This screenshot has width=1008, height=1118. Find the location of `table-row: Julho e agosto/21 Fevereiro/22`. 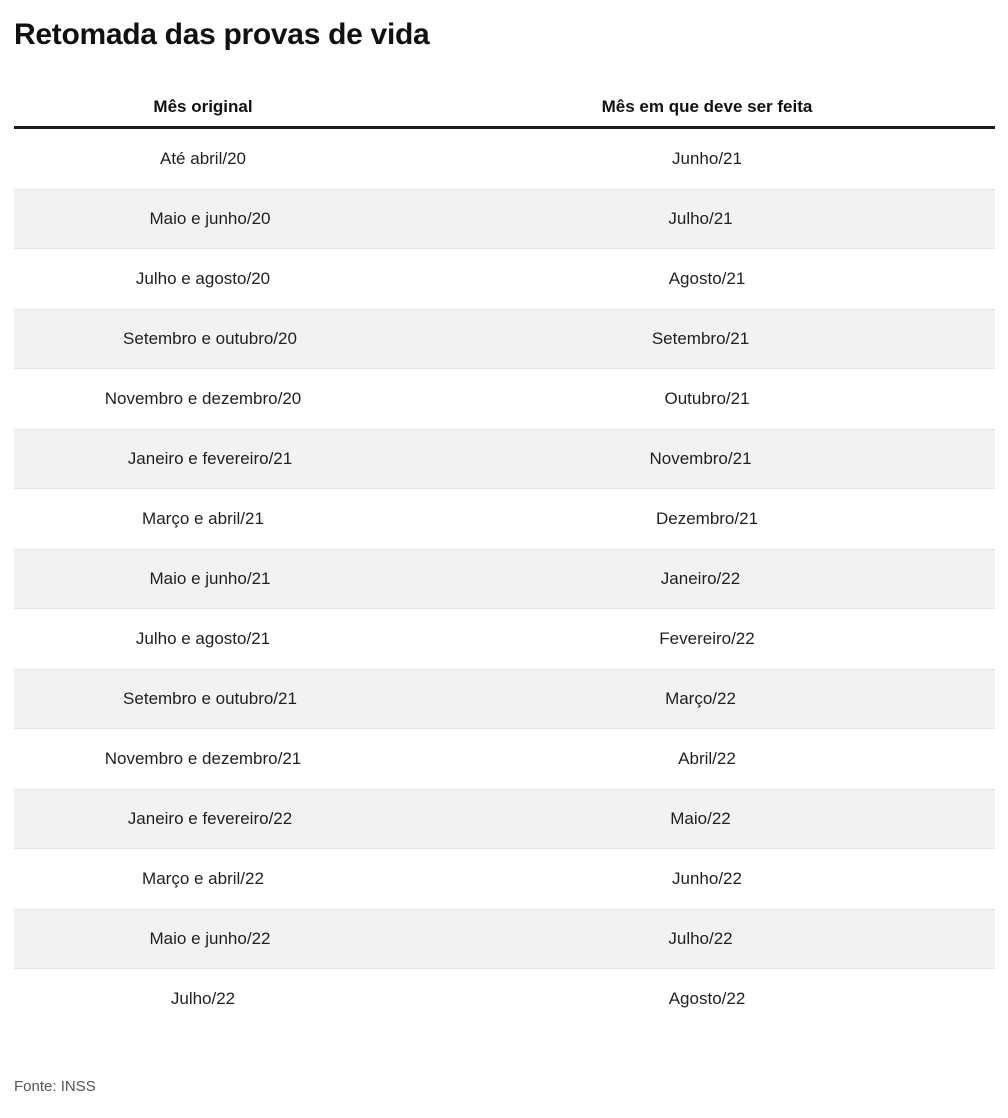

table-row: Julho e agosto/21 Fevereiro/22 is located at coordinates (504, 639).